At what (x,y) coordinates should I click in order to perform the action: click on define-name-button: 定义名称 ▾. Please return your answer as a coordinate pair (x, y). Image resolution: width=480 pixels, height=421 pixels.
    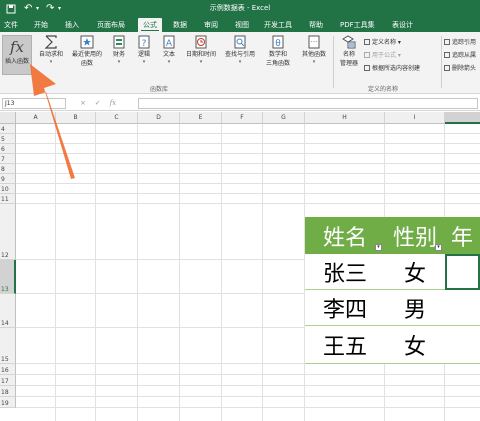
    Looking at the image, I should click on (382, 42).